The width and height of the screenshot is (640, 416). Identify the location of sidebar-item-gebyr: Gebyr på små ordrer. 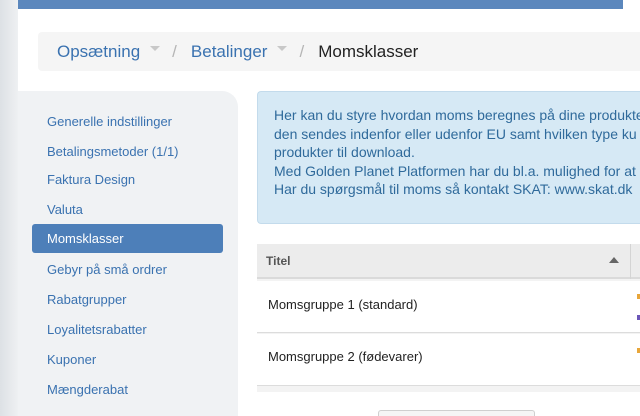
(107, 269).